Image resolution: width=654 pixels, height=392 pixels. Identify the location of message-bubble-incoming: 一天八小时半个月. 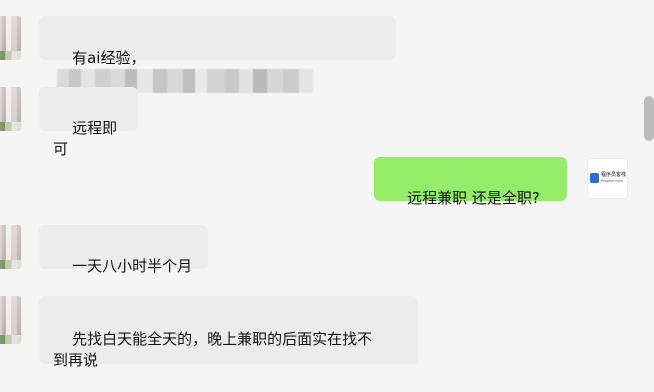
(123, 250).